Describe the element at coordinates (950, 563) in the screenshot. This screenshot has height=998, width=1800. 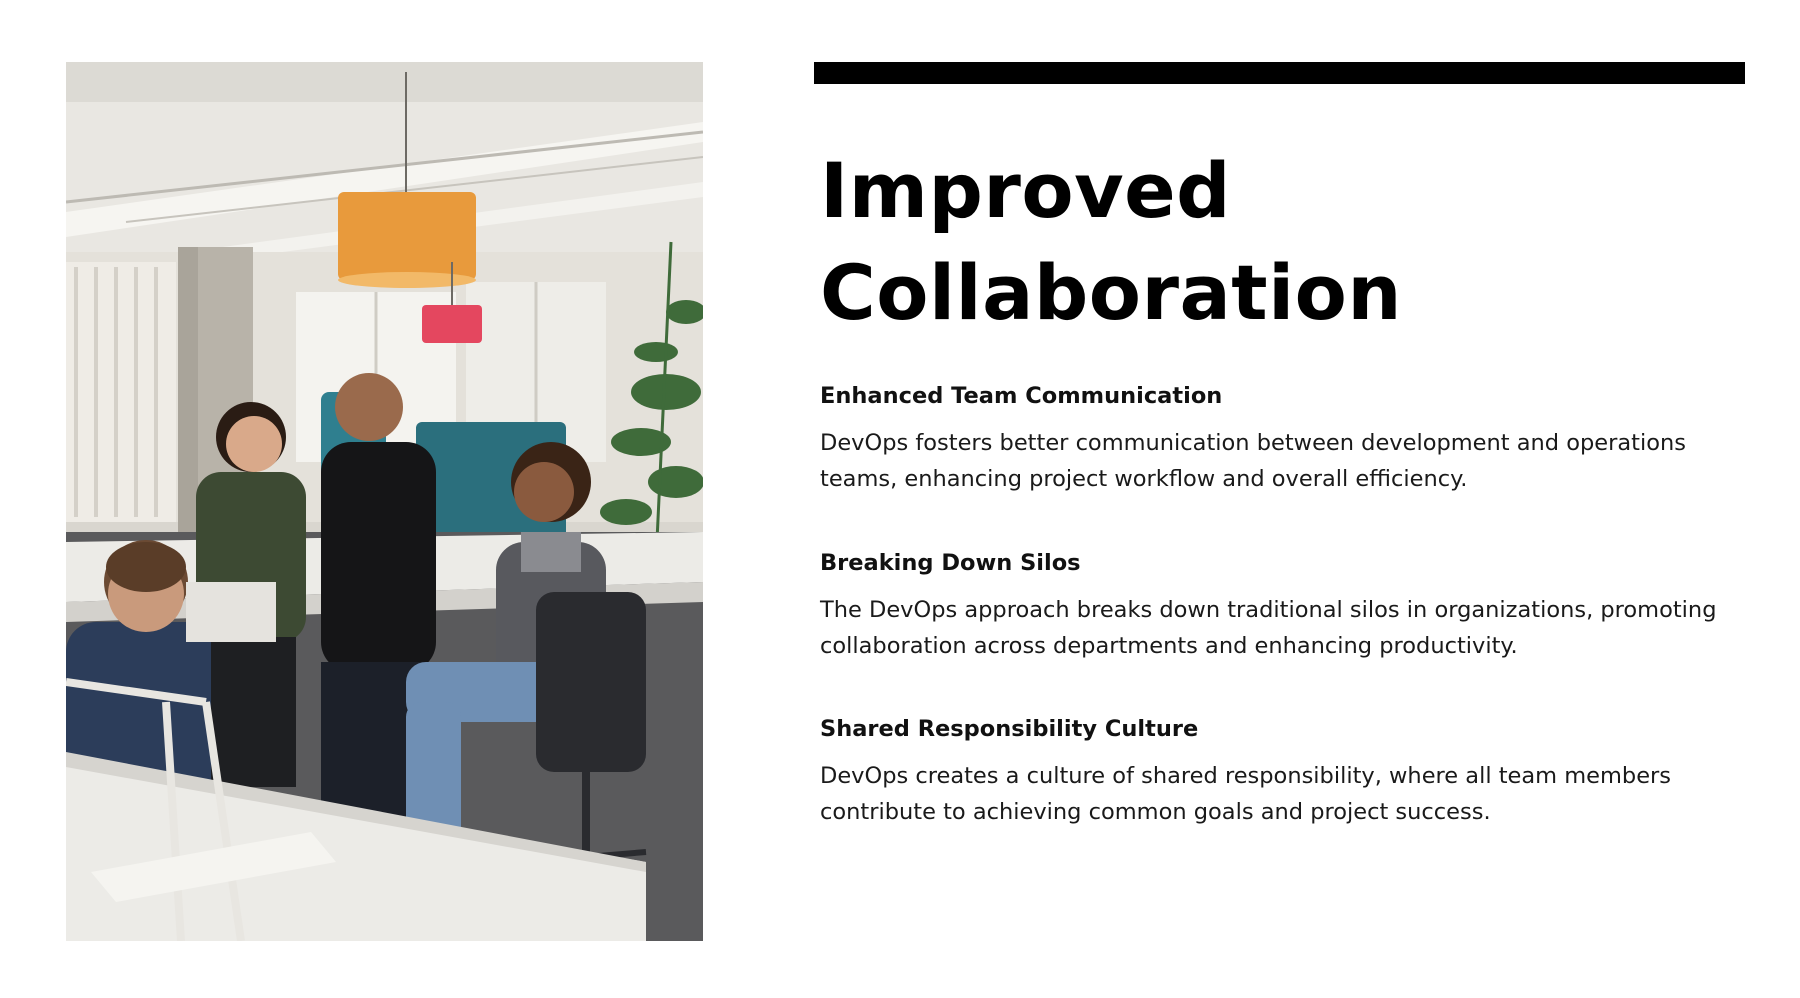
I see `section-heading: Breaking Down Silos` at that location.